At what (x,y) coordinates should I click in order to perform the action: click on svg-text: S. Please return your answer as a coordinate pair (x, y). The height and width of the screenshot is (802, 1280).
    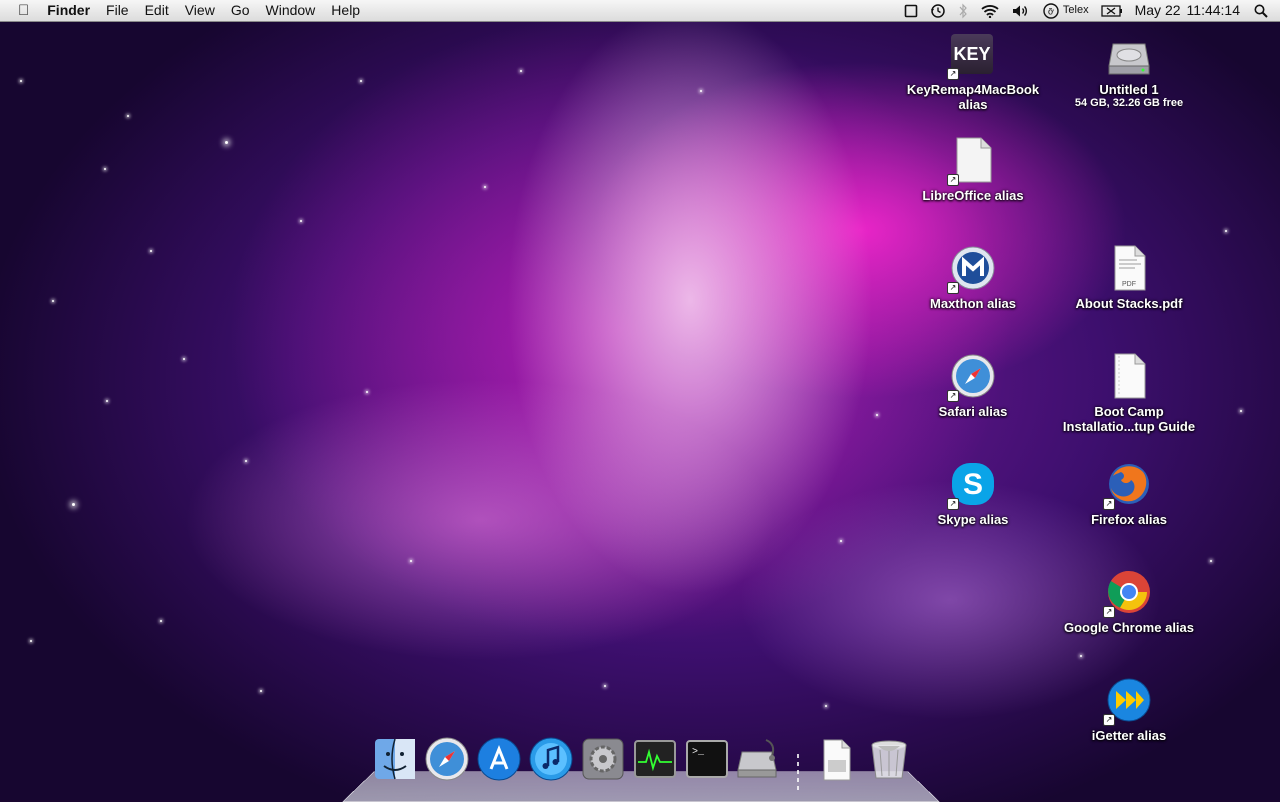
    Looking at the image, I should click on (973, 484).